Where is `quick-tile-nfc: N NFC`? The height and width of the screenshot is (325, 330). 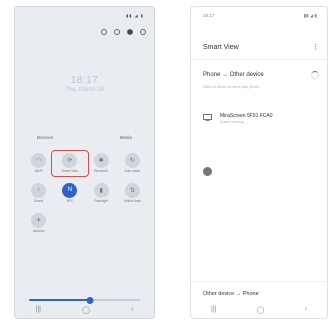
quick-tile-nfc: N NFC is located at coordinates (69, 193).